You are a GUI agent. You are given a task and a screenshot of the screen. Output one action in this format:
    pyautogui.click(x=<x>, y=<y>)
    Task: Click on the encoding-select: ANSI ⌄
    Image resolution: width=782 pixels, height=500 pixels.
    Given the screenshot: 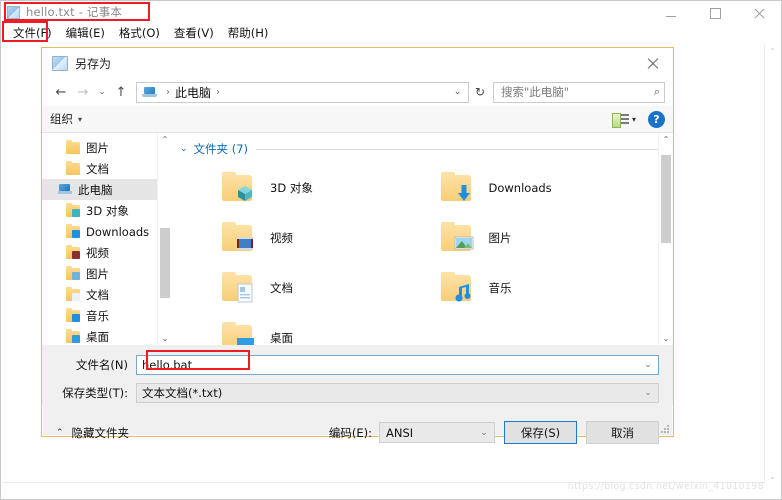 What is the action you would take?
    pyautogui.click(x=437, y=432)
    